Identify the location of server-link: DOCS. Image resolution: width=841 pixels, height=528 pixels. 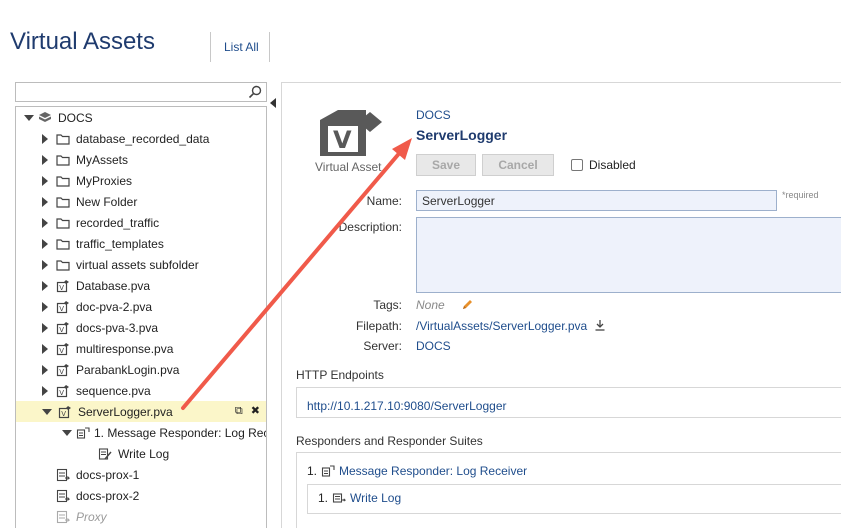
(433, 346).